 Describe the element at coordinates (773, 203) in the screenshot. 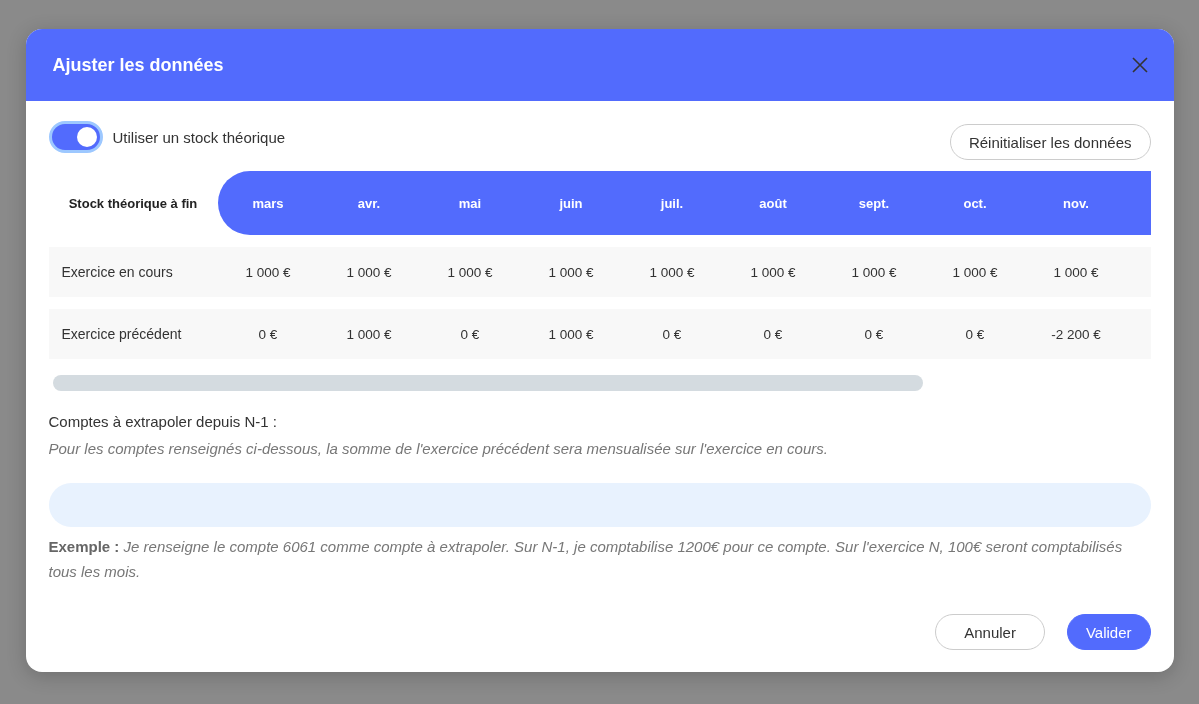

I see `column-header: août` at that location.